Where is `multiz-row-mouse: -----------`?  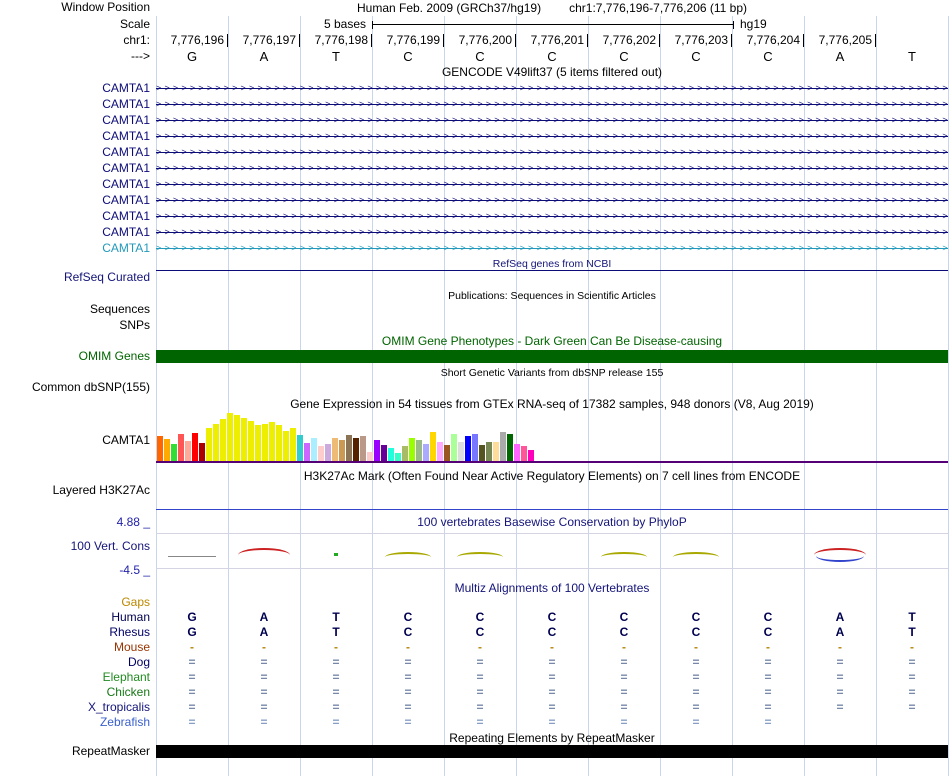 multiz-row-mouse: ----------- is located at coordinates (552, 647).